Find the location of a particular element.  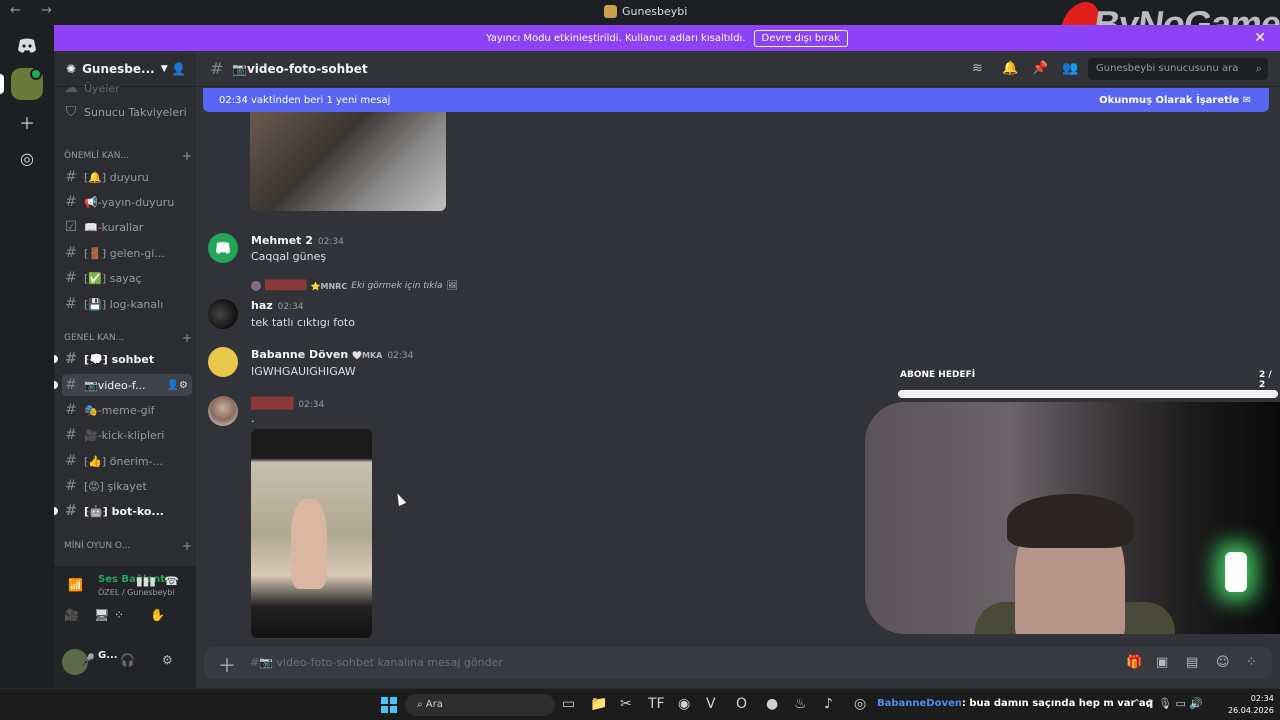

redacted-name: █████ is located at coordinates (272, 403).